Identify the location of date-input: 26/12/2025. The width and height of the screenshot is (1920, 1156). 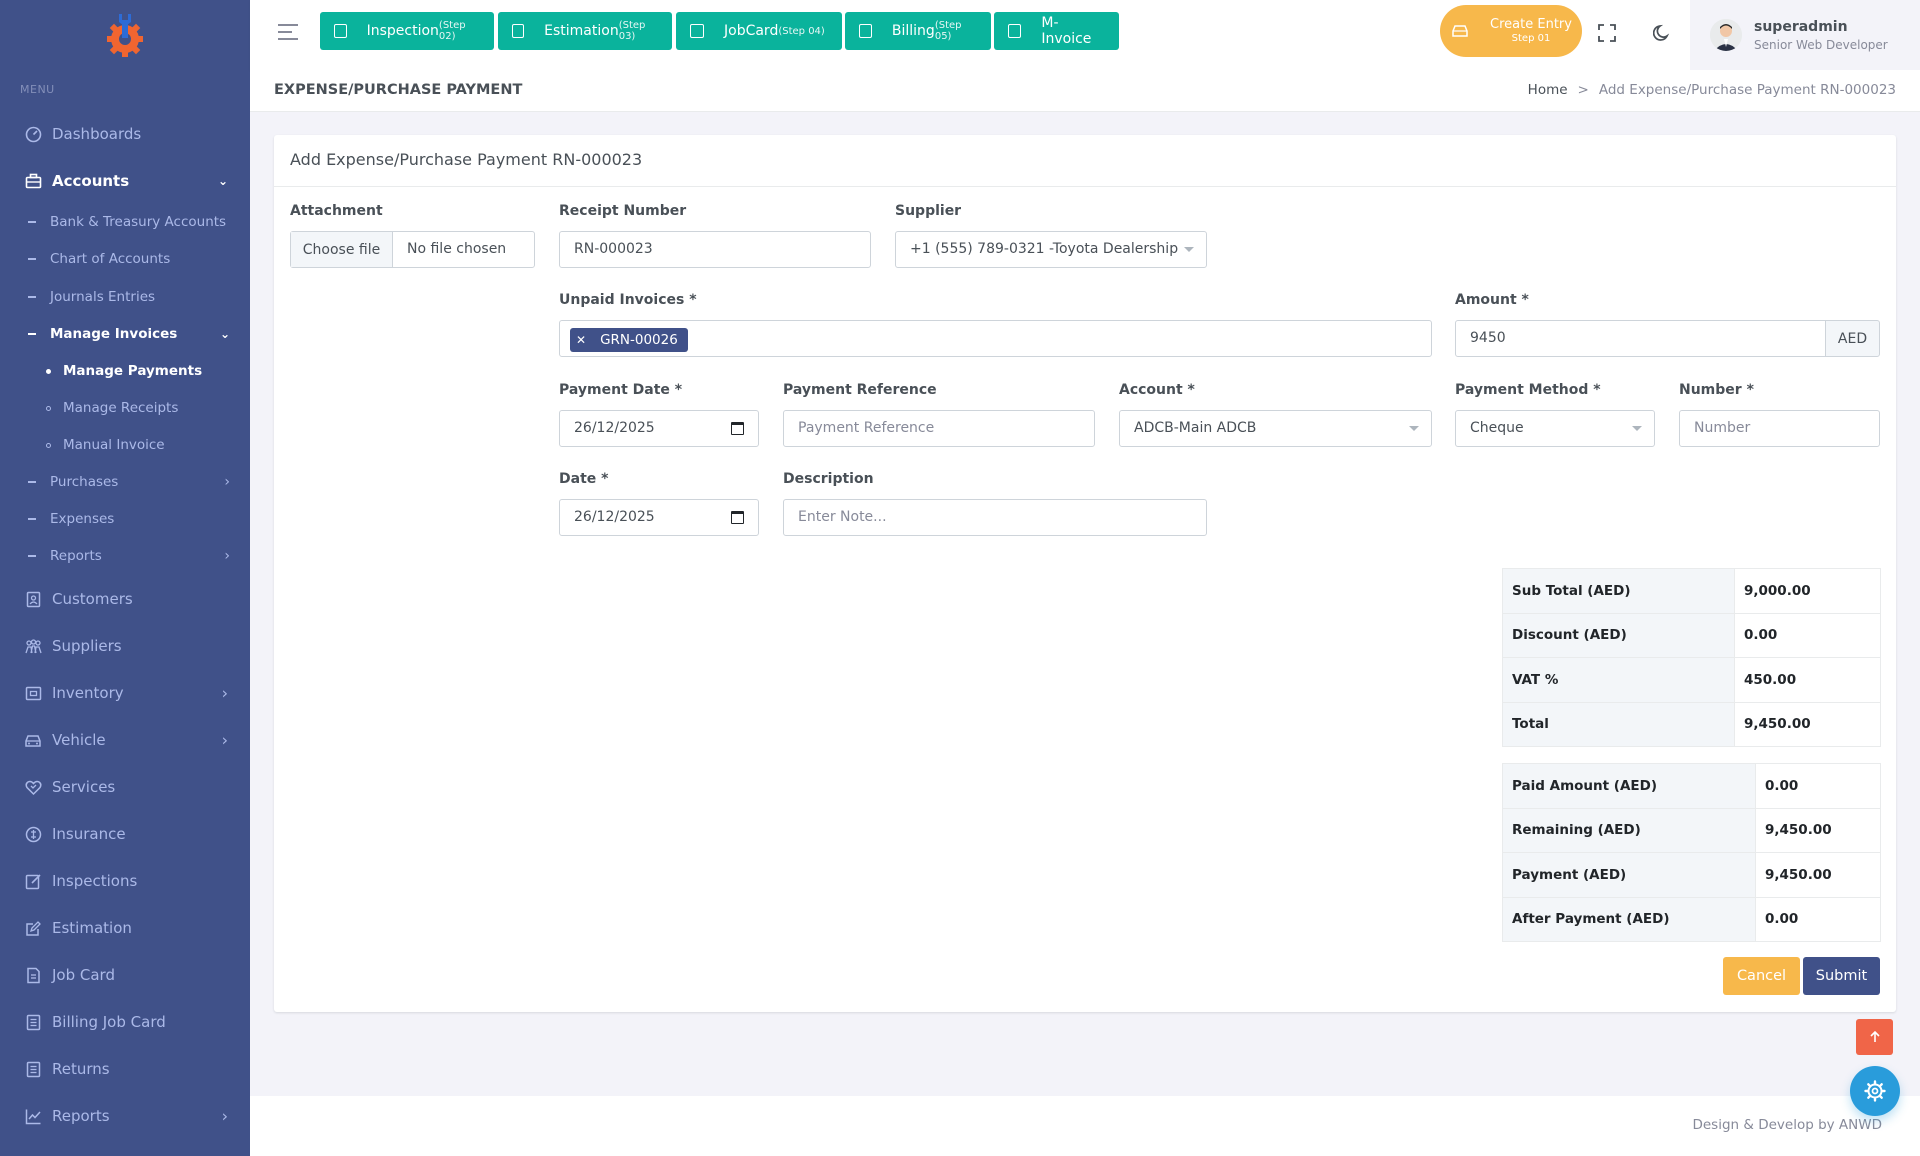
(659, 517).